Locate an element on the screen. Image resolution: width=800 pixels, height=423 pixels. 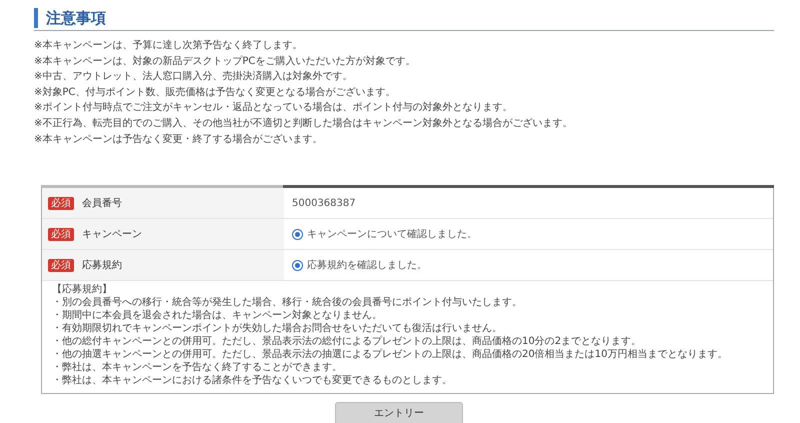
radio-label: キャンペーンについて確認しました。 is located at coordinates (392, 234).